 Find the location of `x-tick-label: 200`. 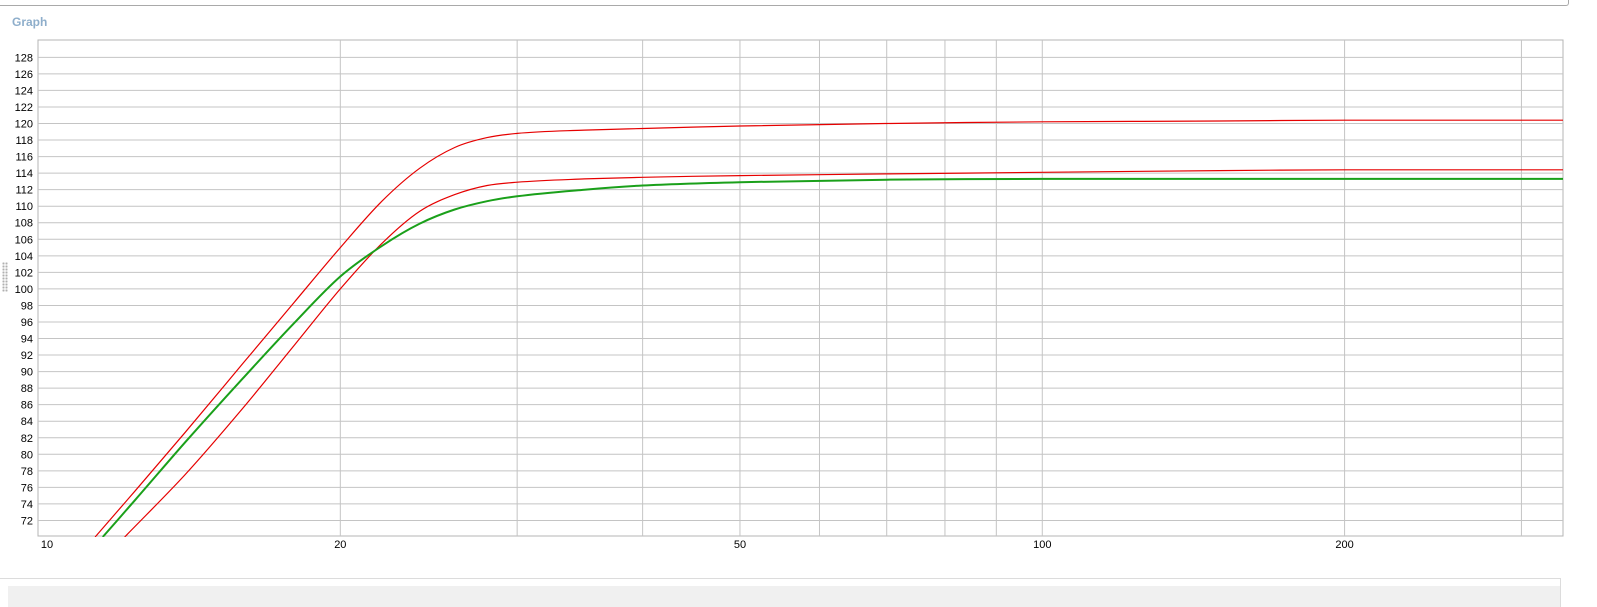

x-tick-label: 200 is located at coordinates (1344, 545).